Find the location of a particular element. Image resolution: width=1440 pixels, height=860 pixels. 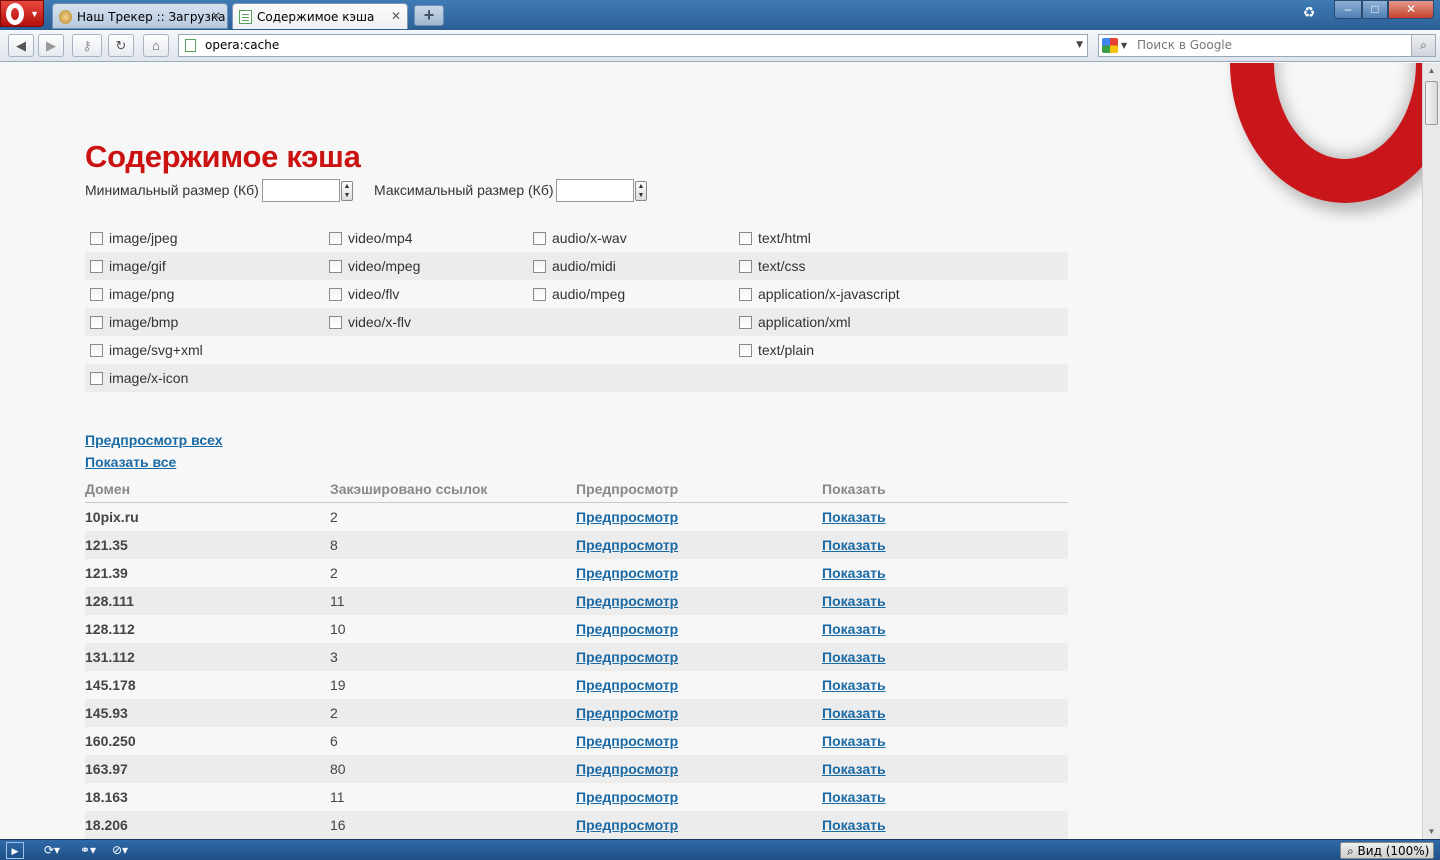

filter-checkbox-item: video/x-flv is located at coordinates (367, 322).